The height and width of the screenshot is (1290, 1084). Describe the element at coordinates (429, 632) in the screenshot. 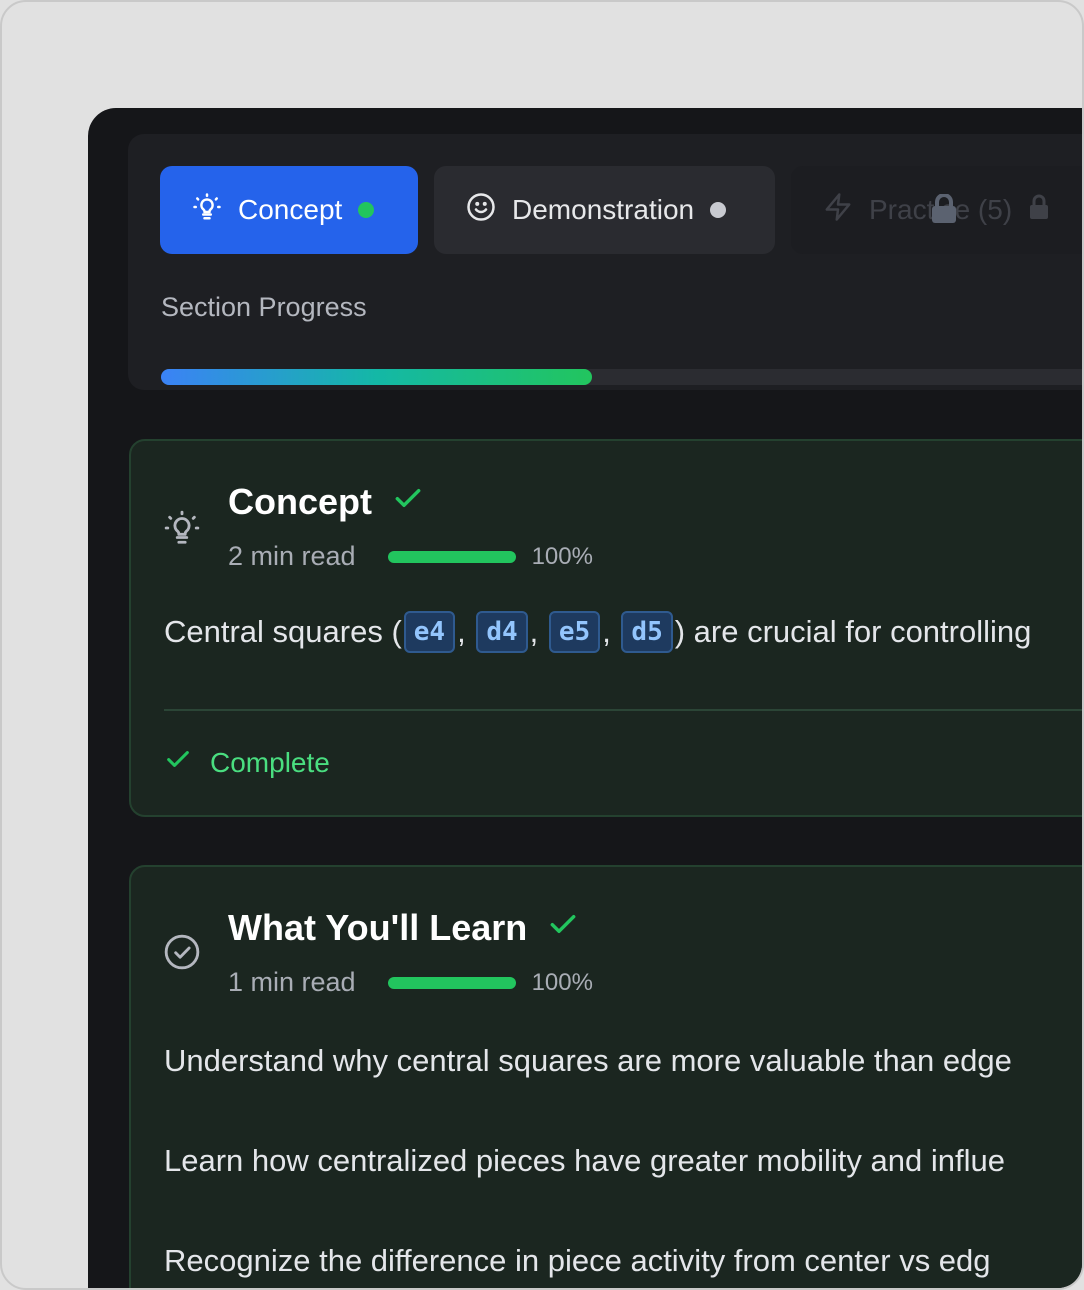

I see `square-chip-e4: e4` at that location.